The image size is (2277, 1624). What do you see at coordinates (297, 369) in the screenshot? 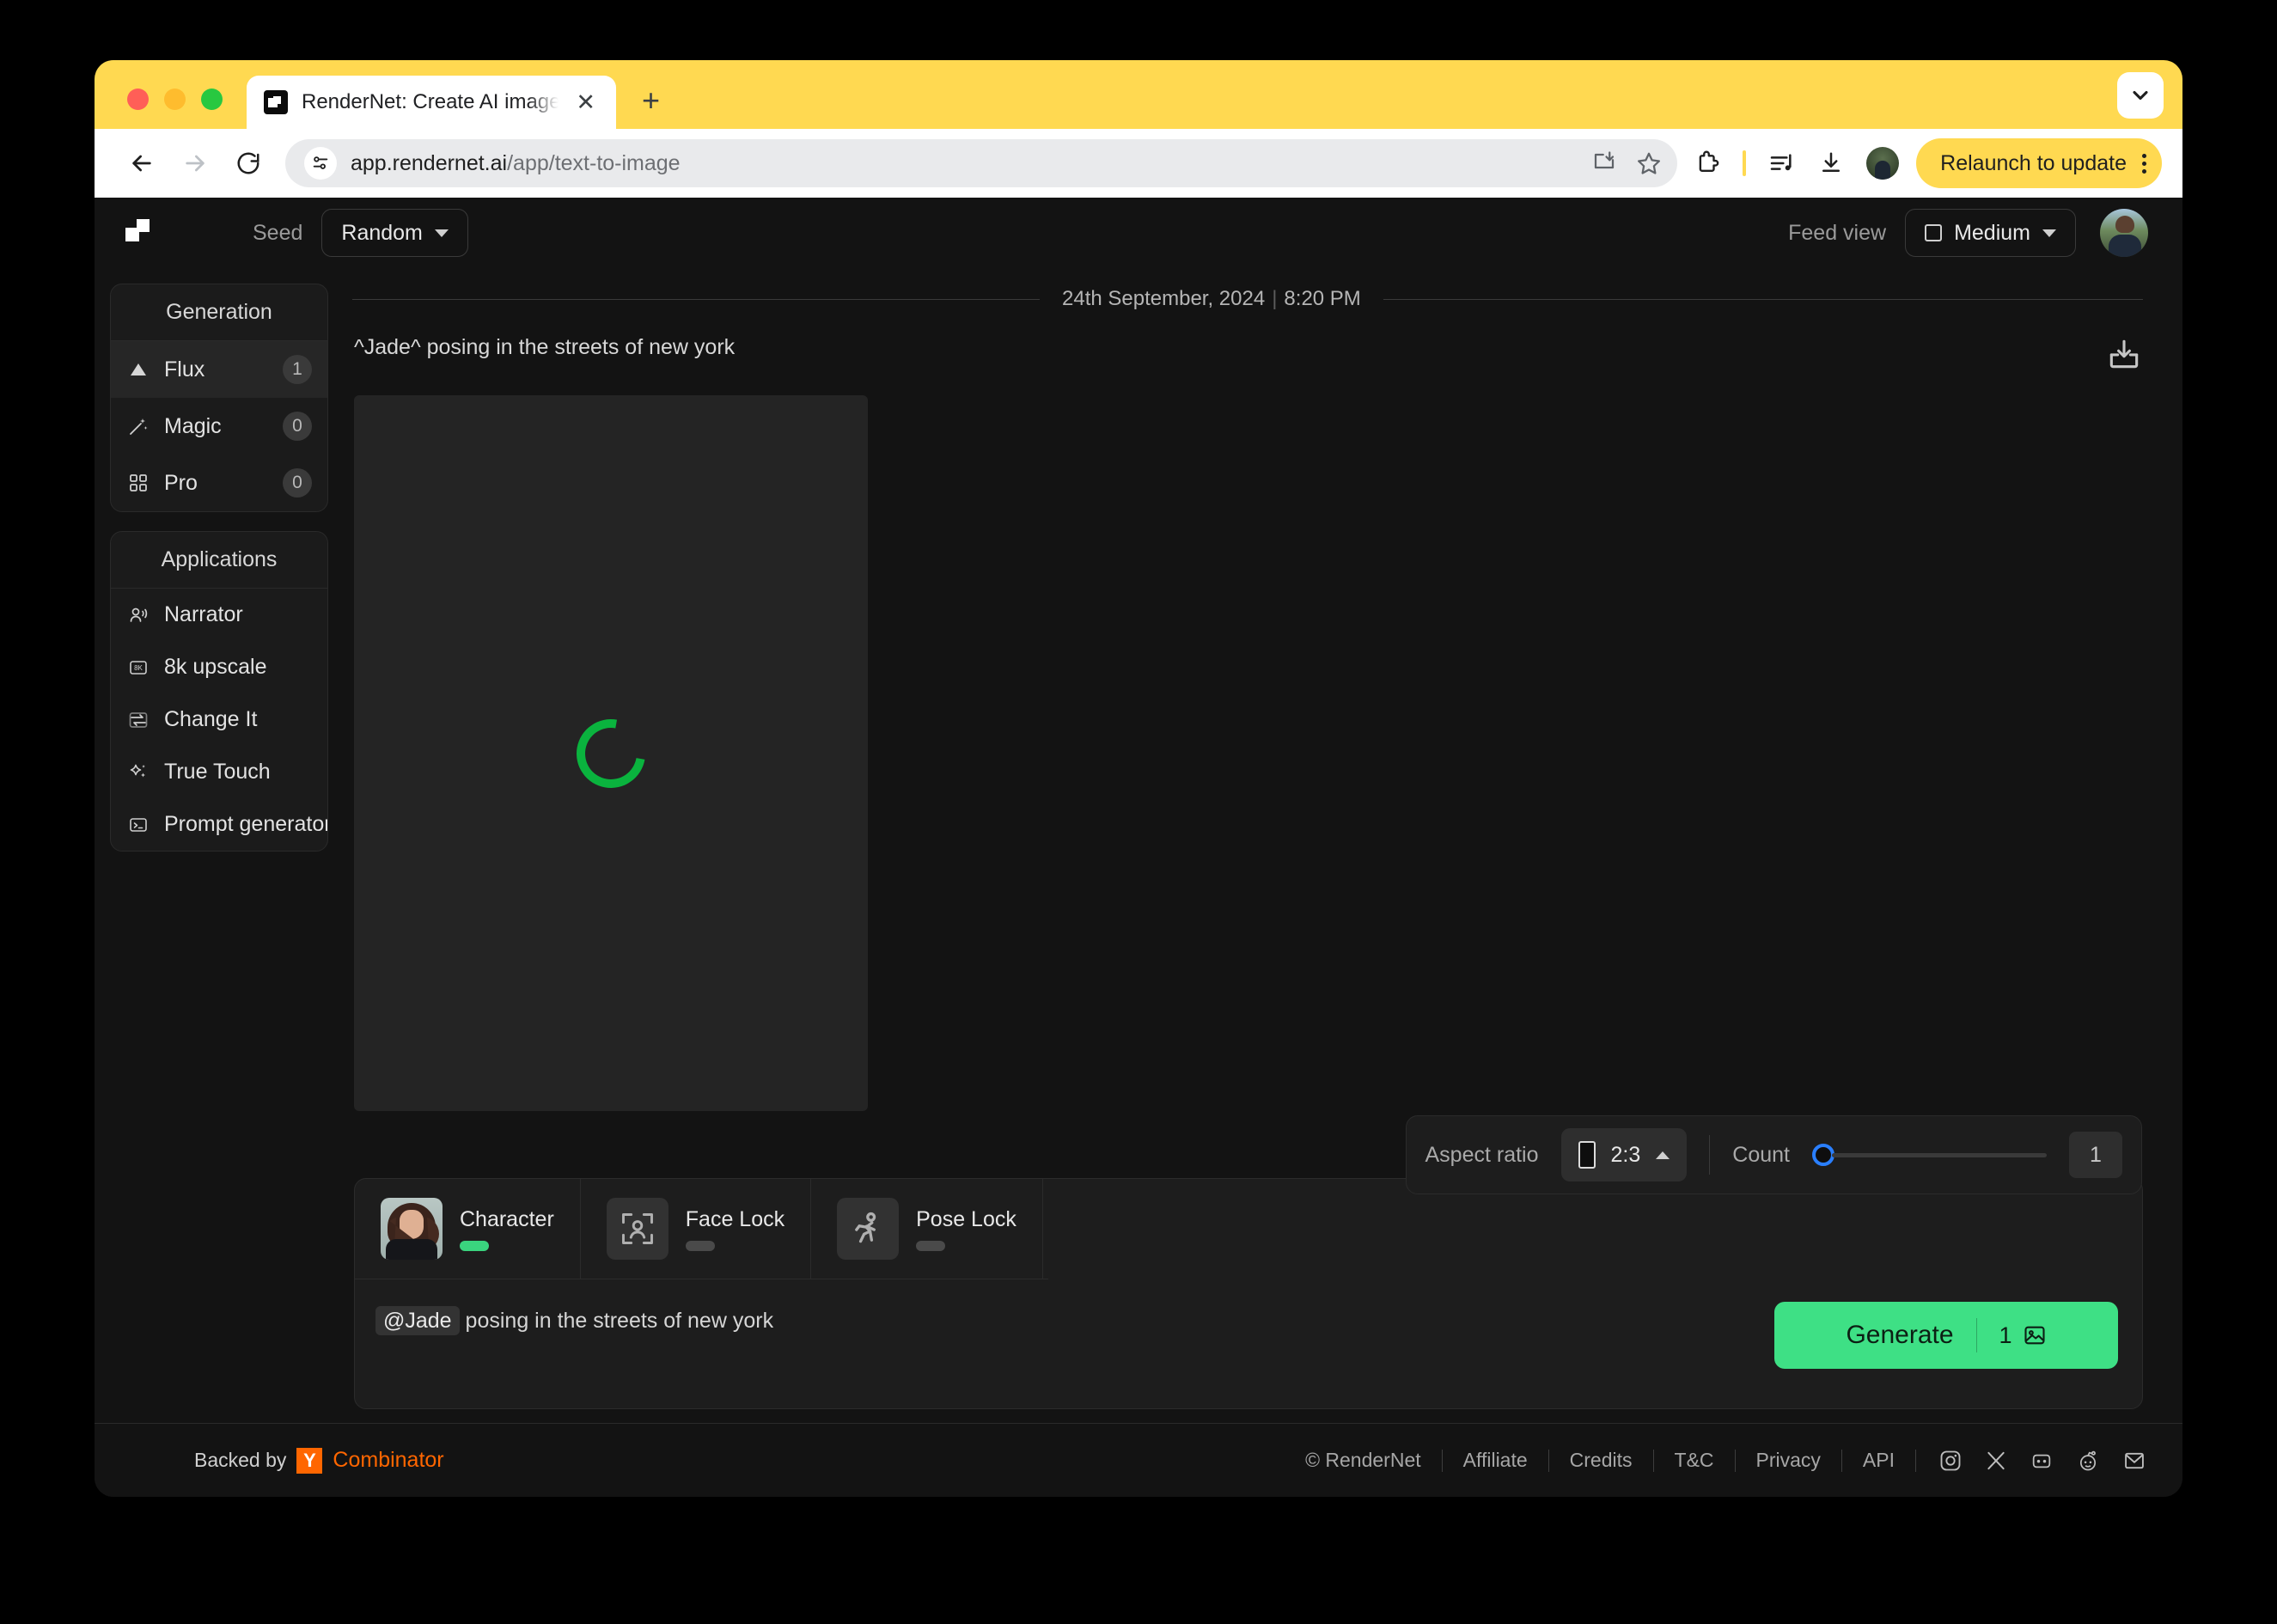
I see `flux-badge: 1` at bounding box center [297, 369].